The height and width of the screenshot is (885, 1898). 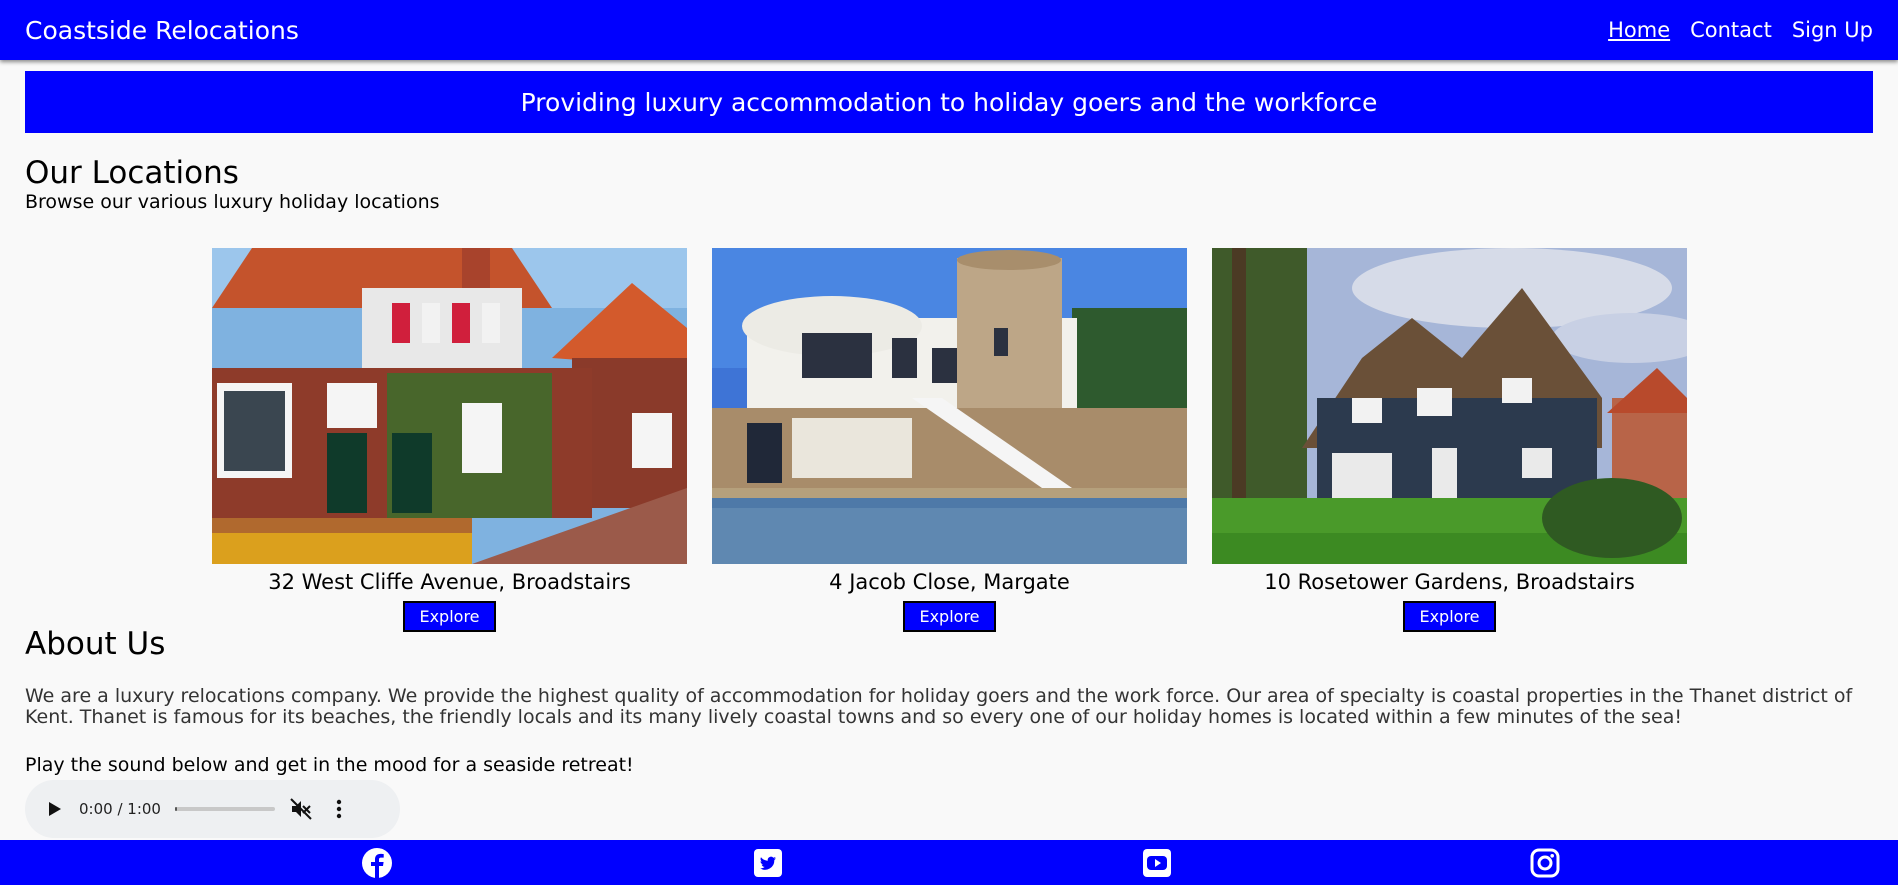 I want to click on location-photo-wooden-house, so click(x=1449, y=406).